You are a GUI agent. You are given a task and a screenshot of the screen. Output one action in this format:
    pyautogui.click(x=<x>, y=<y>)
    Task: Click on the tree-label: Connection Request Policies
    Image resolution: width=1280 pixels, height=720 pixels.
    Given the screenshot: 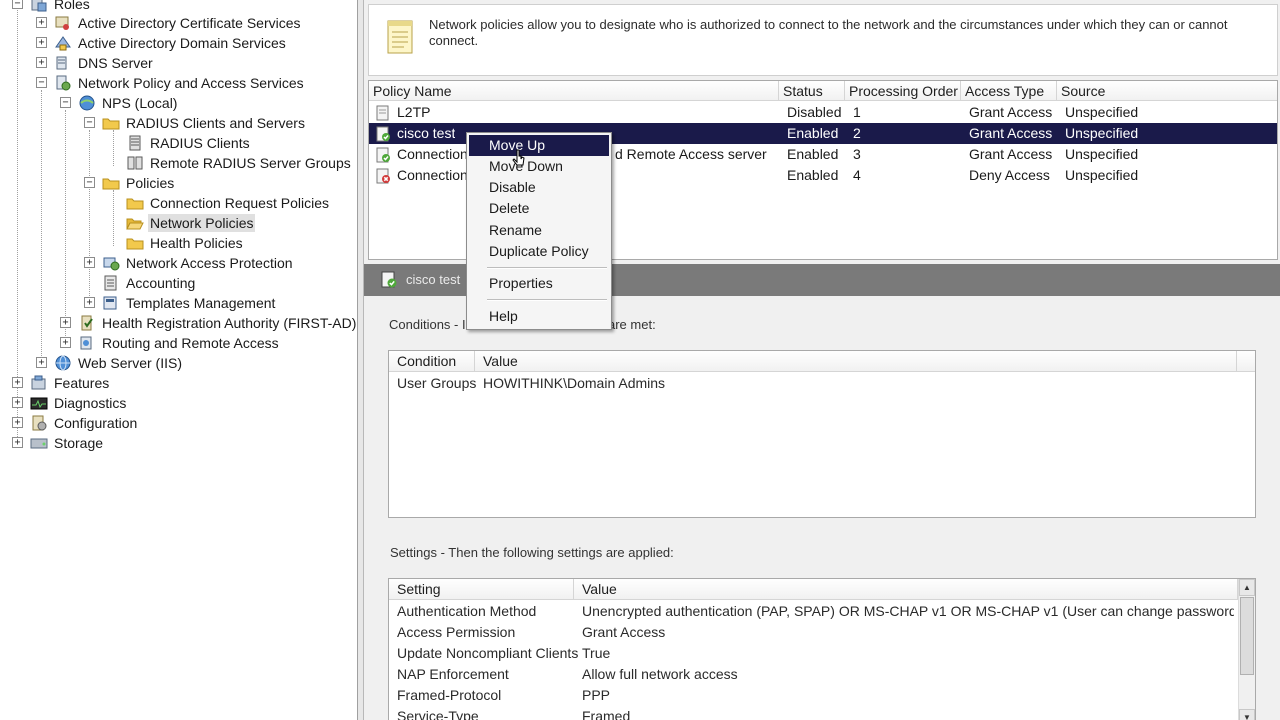 What is the action you would take?
    pyautogui.click(x=239, y=203)
    